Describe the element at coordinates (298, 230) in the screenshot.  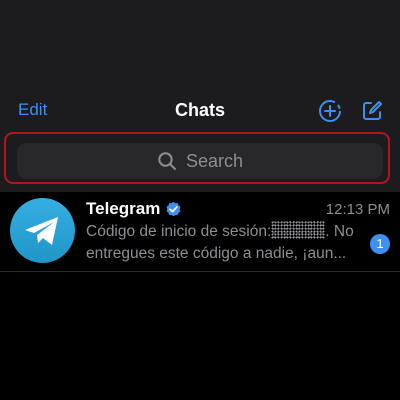
I see `hidden-code-spoiler` at that location.